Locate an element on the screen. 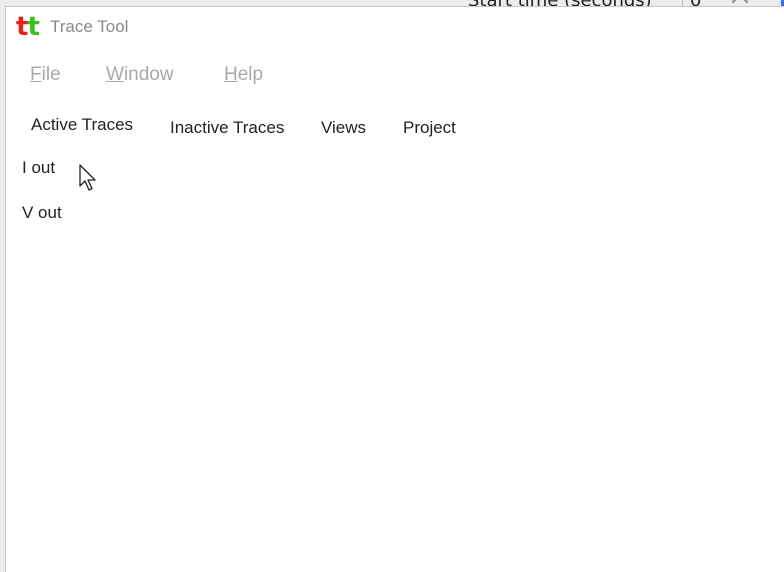 The width and height of the screenshot is (784, 572). menu-file: File is located at coordinates (45, 75).